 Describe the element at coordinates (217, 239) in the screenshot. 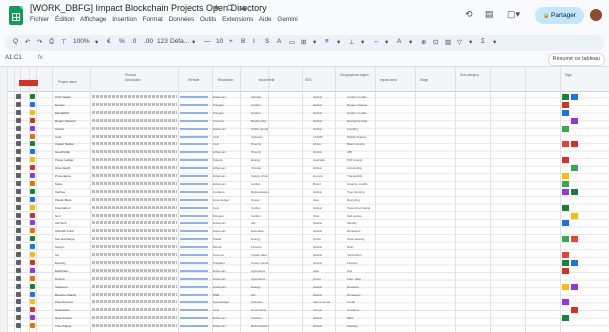

I see `cell-chain: Stellar` at that location.